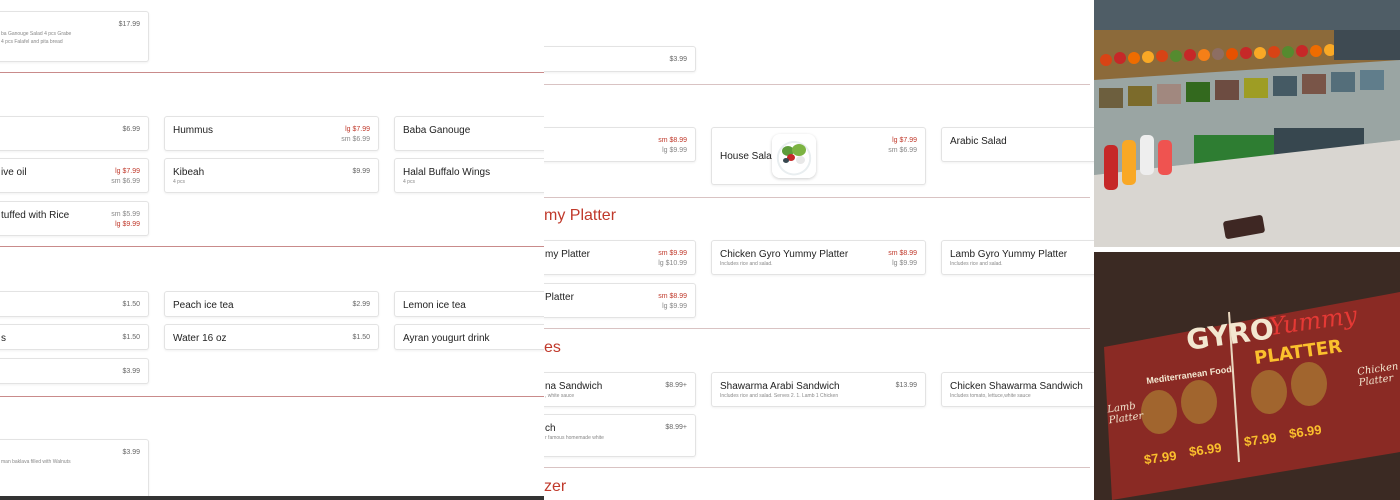 This screenshot has height=500, width=1400. Describe the element at coordinates (203, 305) in the screenshot. I see `item-name: Peach ice tea` at that location.